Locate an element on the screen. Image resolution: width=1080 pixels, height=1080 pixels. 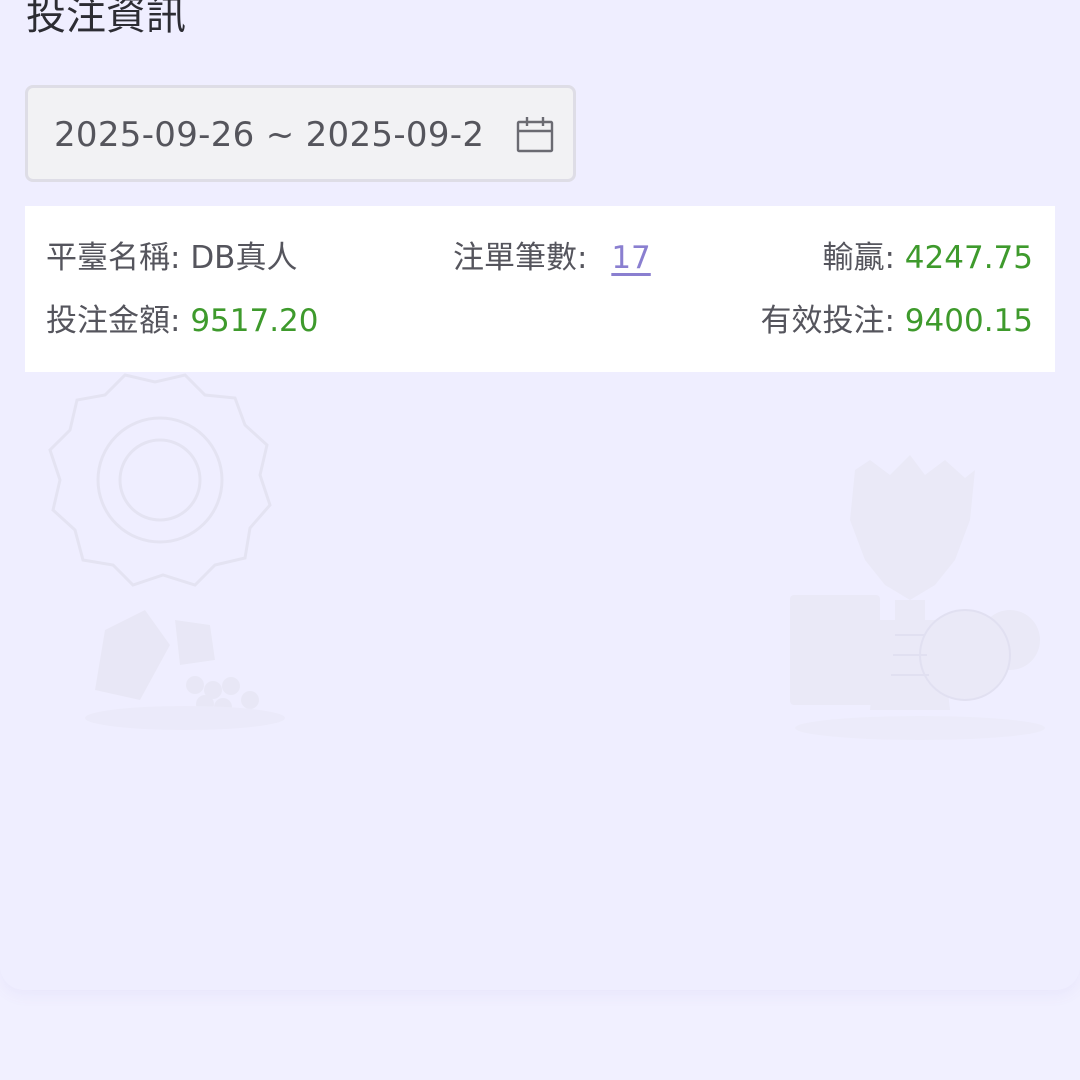
platform-field: 平臺名稱: DB真人 is located at coordinates (171, 258).